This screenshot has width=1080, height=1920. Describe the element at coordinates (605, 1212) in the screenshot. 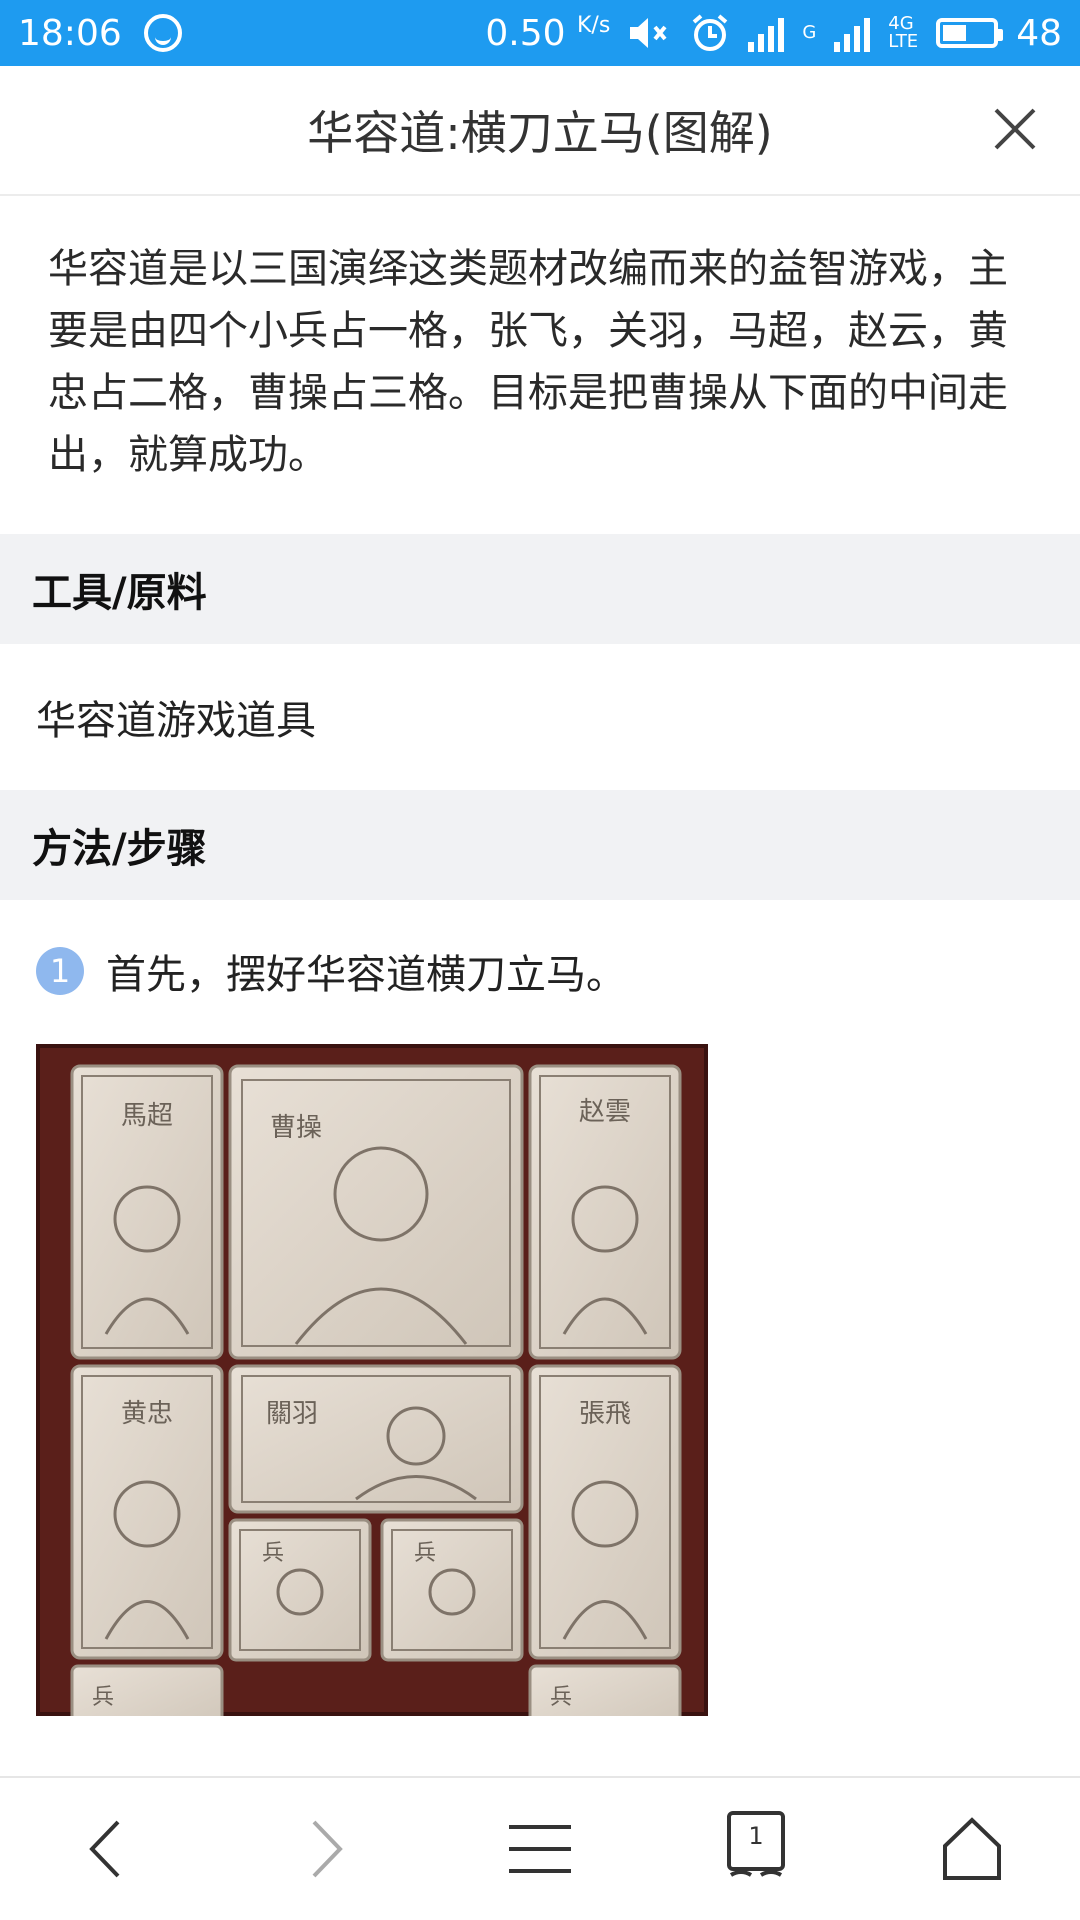

I see `piece-zhaoyun: 赵雲` at that location.